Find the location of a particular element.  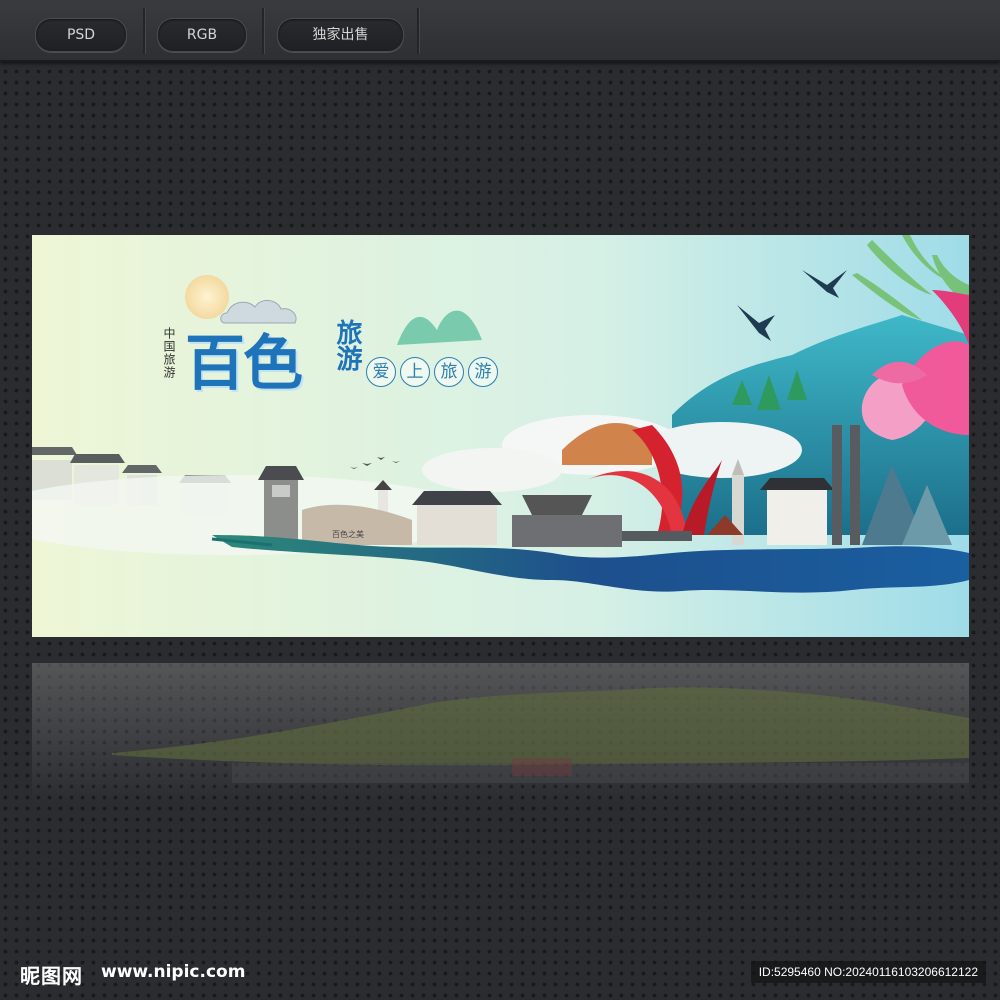

reflection-artwork is located at coordinates (540, 735).